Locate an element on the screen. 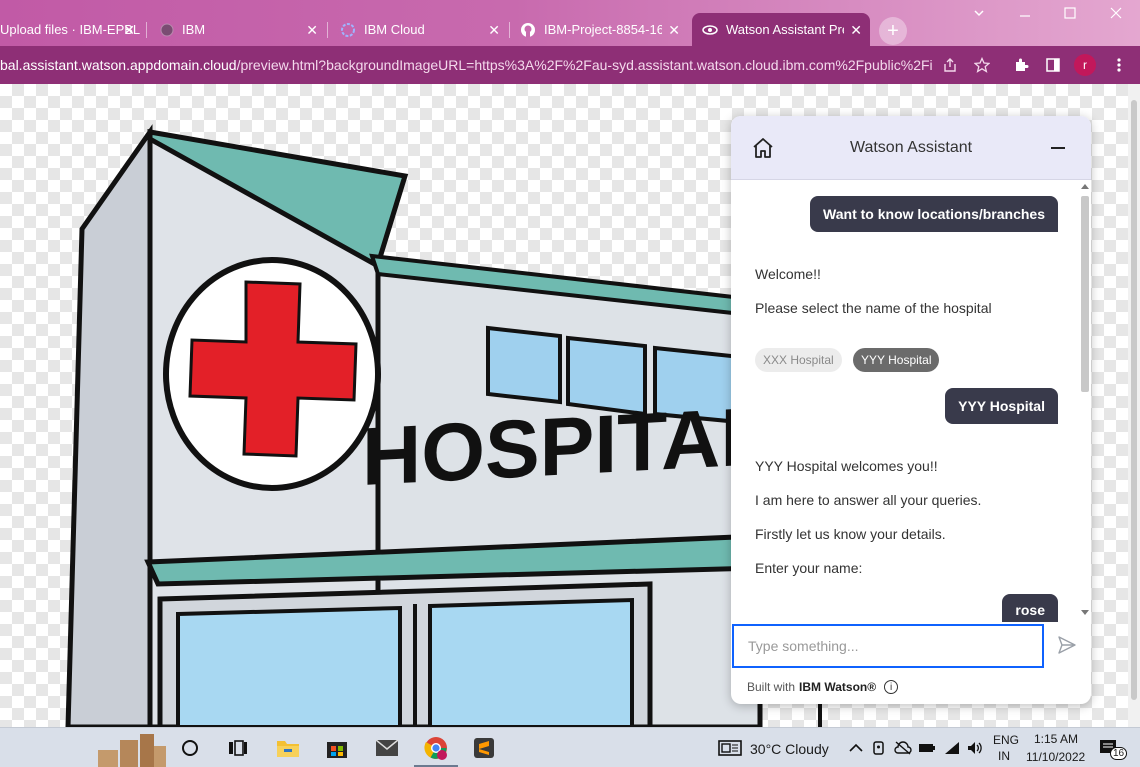  tab-upload-files: Upload files · IBM-EPBL ✕ is located at coordinates (71, 29).